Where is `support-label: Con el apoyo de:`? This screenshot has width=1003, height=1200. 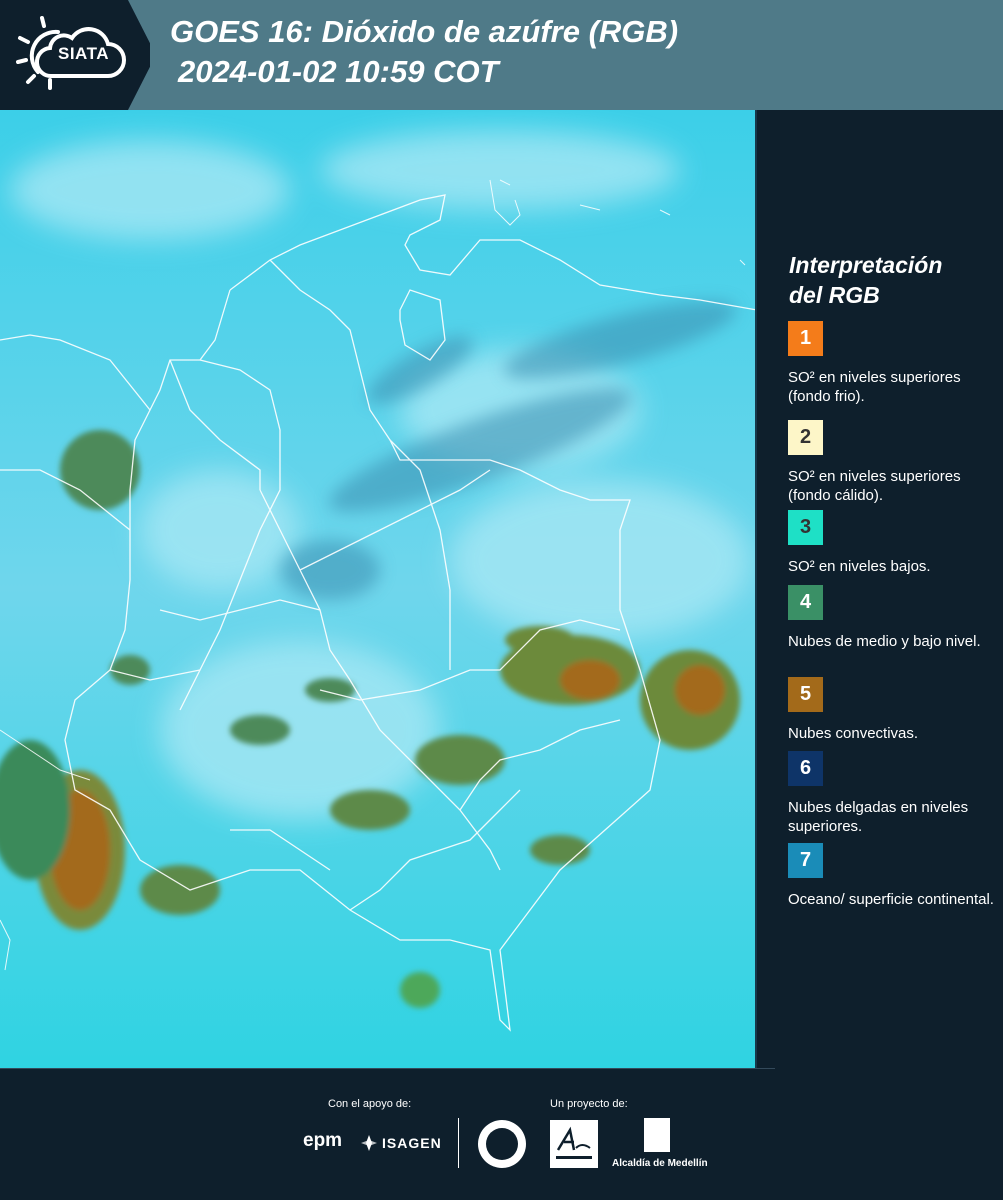 support-label: Con el apoyo de: is located at coordinates (370, 1104).